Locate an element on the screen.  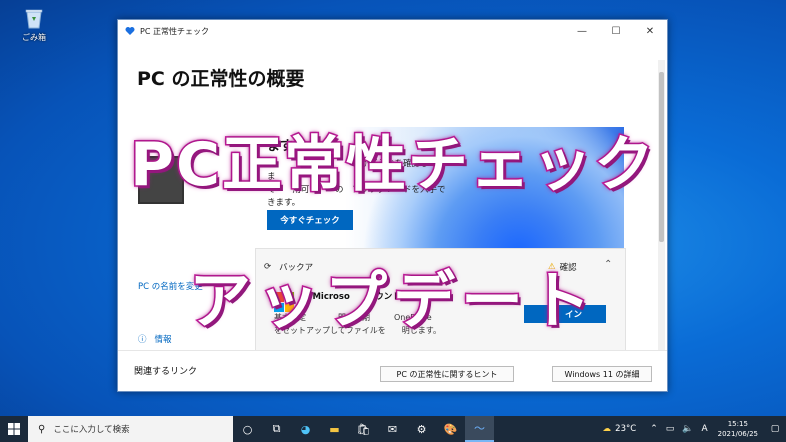
health-tips-button: PC の正常性に関するヒント is located at coordinates (447, 374).